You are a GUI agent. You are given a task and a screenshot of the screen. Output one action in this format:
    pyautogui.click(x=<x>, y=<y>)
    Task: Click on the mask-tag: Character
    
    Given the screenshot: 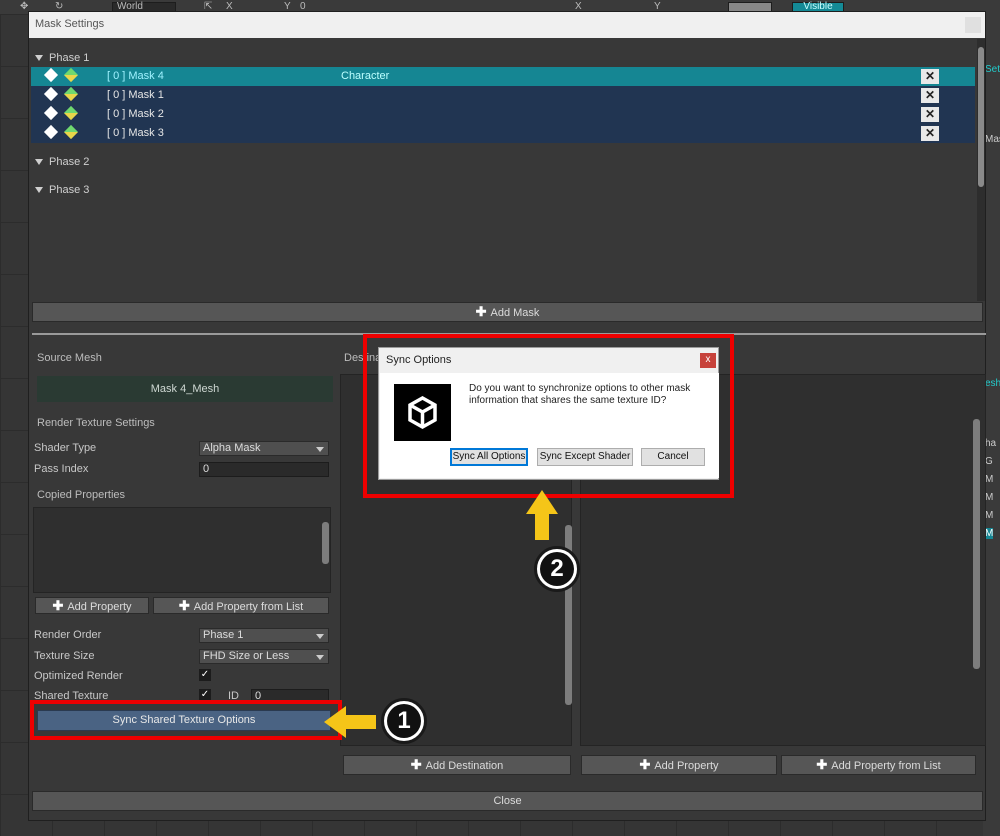 What is the action you would take?
    pyautogui.click(x=365, y=76)
    